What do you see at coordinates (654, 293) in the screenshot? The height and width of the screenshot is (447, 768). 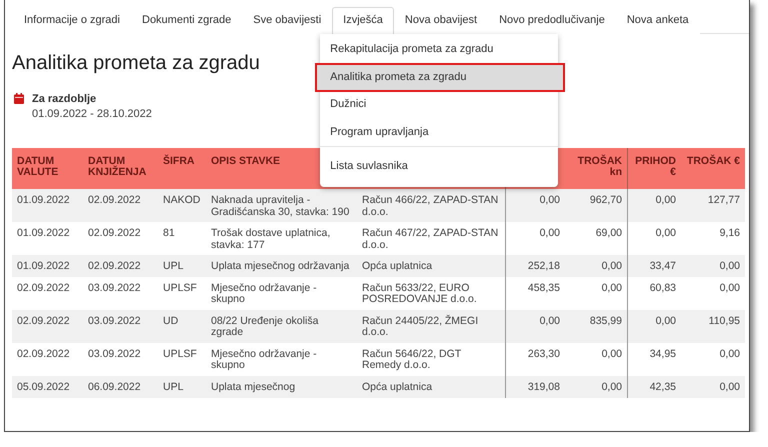 I see `table-cell: 60,83` at bounding box center [654, 293].